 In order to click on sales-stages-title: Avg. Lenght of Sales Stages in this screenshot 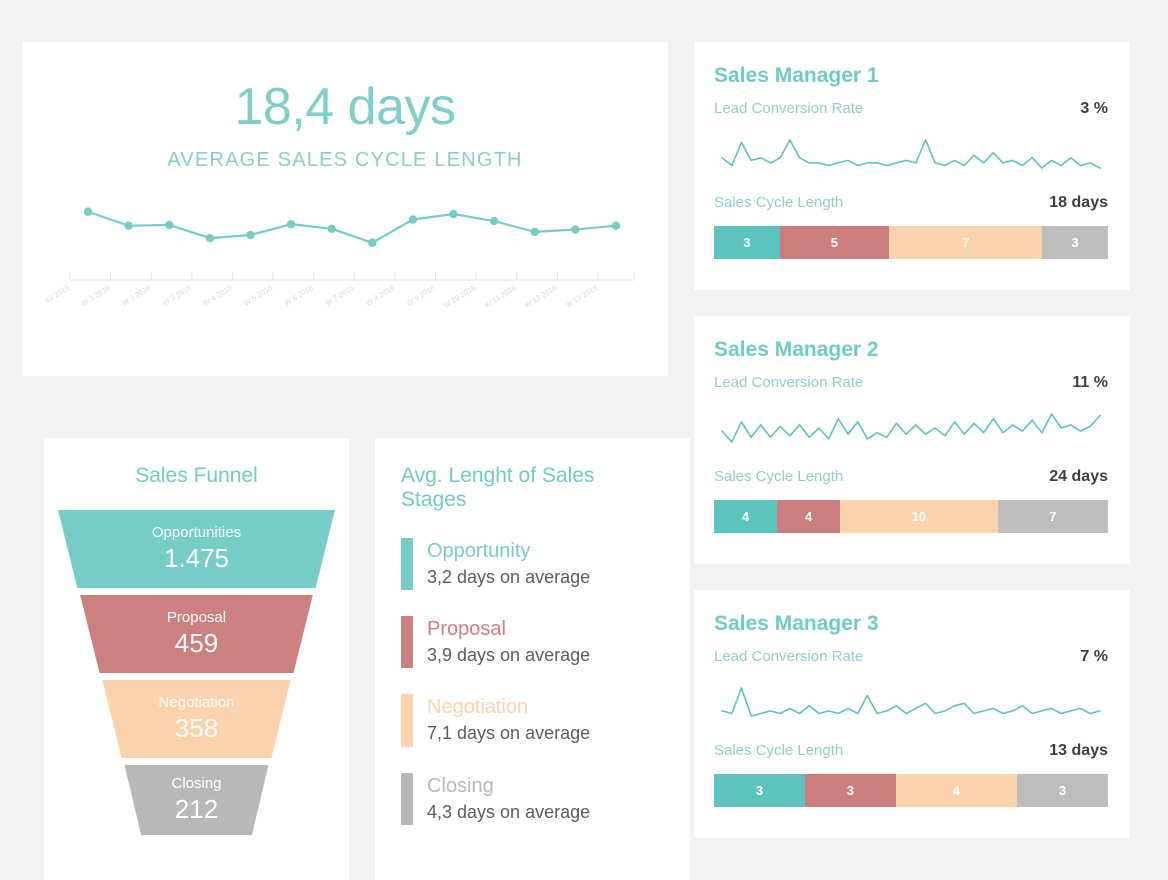, I will do `click(498, 487)`.